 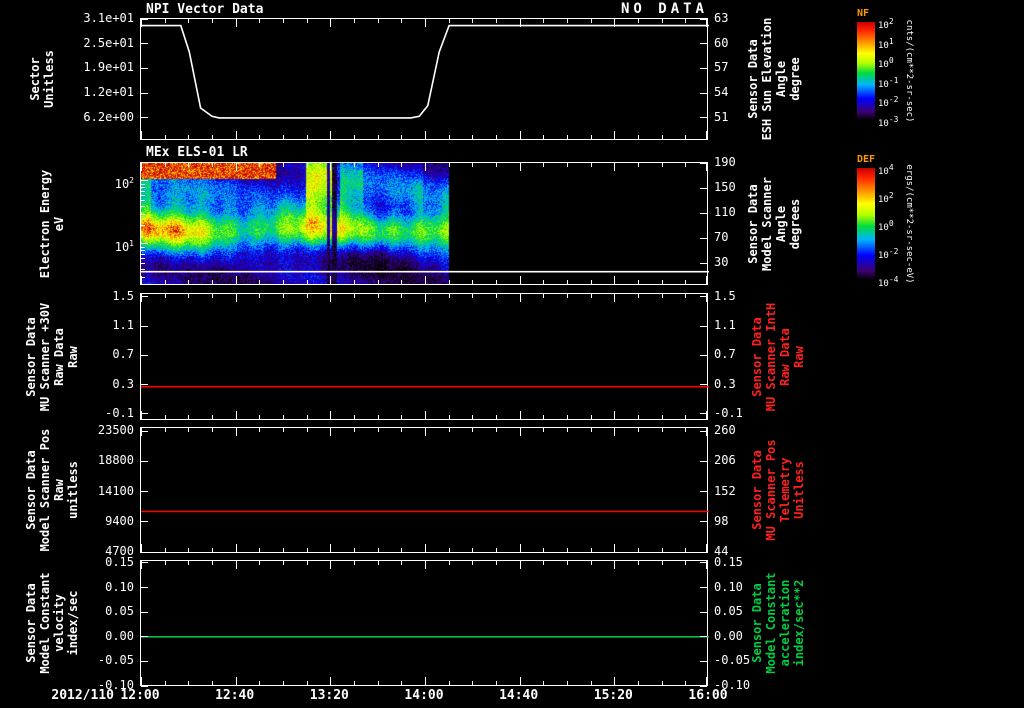 I want to click on npi-vector-data-right-axis-title: Sensor Data ESH Sun Elevation Angle degree, so click(x=774, y=79).